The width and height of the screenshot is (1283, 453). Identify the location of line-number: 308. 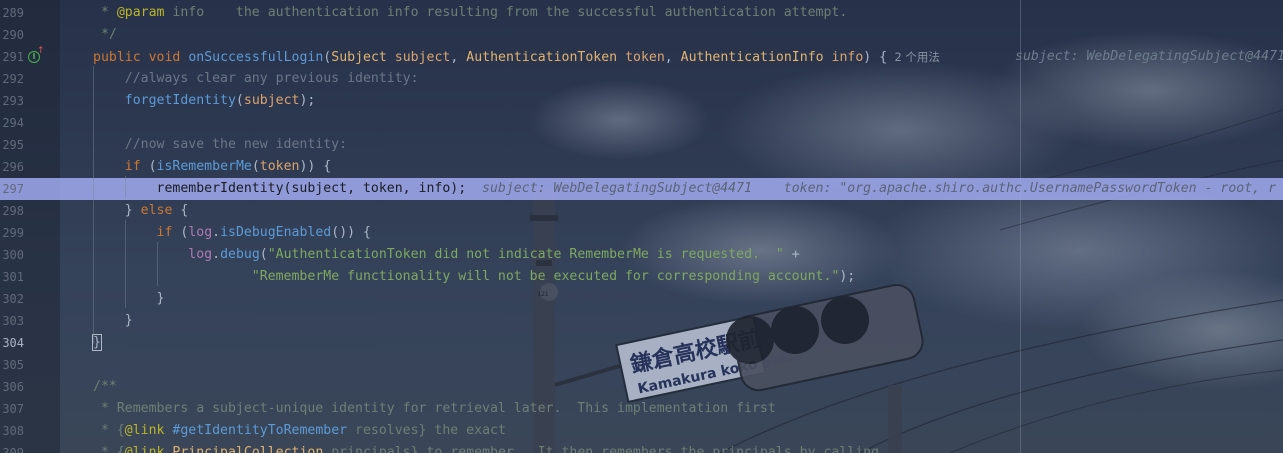
(12, 431).